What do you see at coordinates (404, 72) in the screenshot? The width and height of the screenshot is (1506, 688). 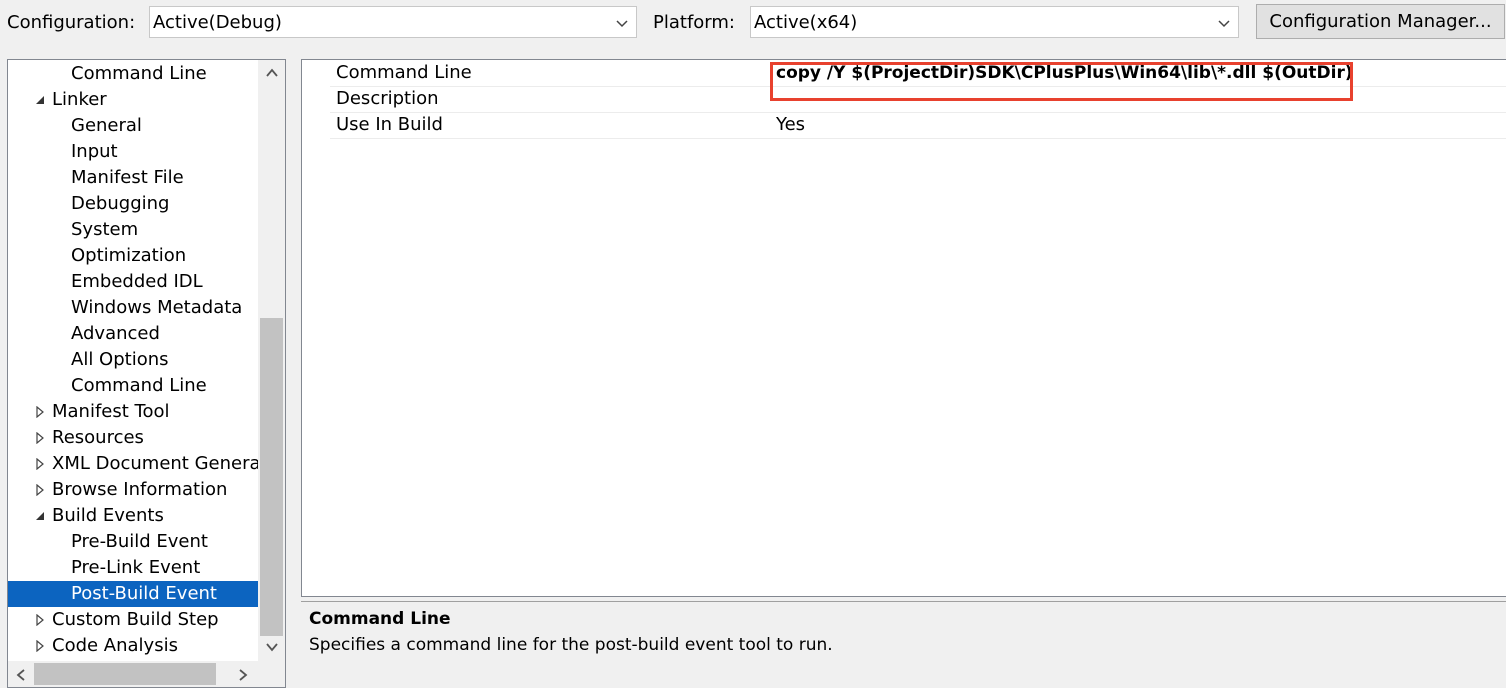 I see `property-name: Command Line` at bounding box center [404, 72].